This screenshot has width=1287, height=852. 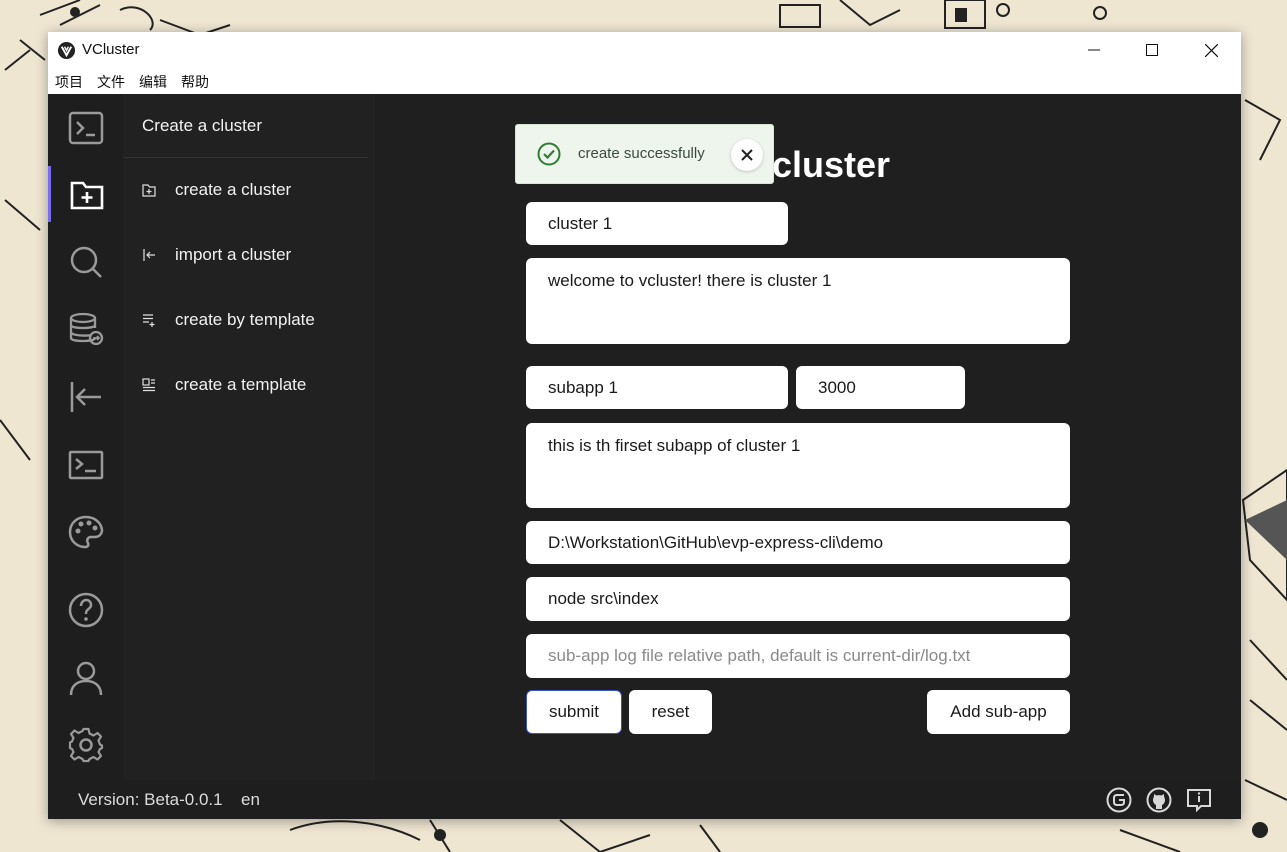 I want to click on feedback-icon, so click(x=1199, y=801).